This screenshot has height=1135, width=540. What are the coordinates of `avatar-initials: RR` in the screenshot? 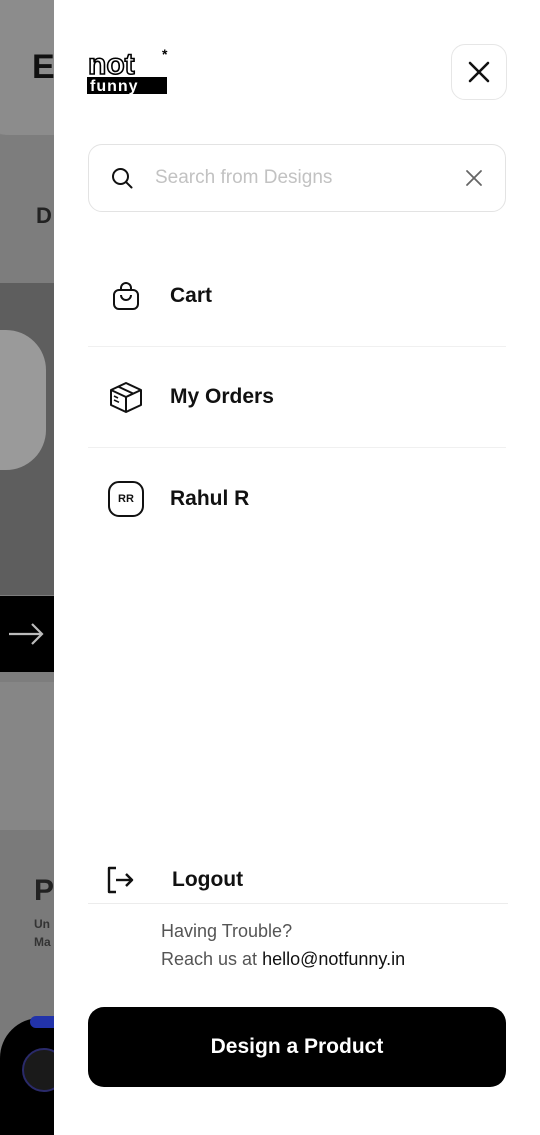 It's located at (126, 498).